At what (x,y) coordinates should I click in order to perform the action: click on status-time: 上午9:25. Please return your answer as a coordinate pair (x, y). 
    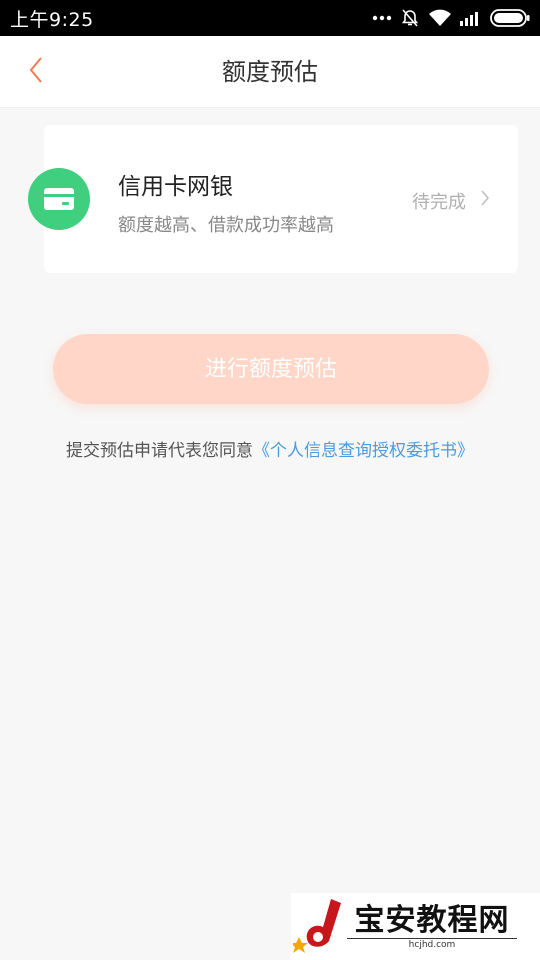
    Looking at the image, I should click on (52, 19).